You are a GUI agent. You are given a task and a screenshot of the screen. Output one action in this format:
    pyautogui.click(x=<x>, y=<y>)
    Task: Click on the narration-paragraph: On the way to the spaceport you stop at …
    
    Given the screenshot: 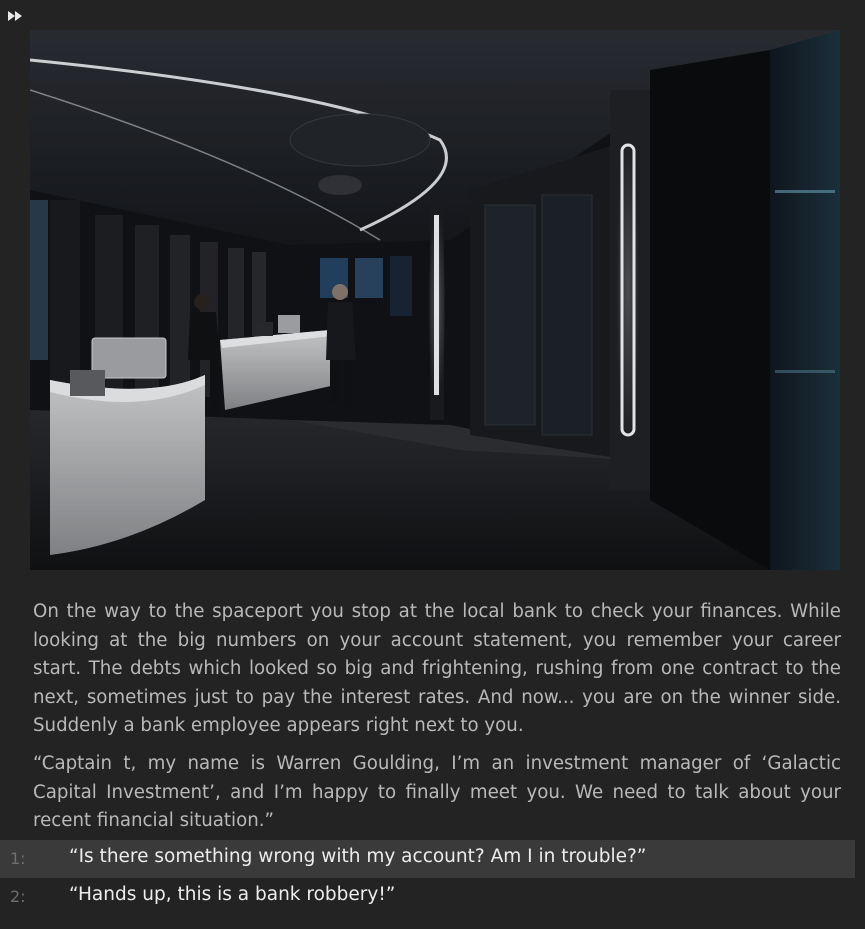 What is the action you would take?
    pyautogui.click(x=437, y=669)
    